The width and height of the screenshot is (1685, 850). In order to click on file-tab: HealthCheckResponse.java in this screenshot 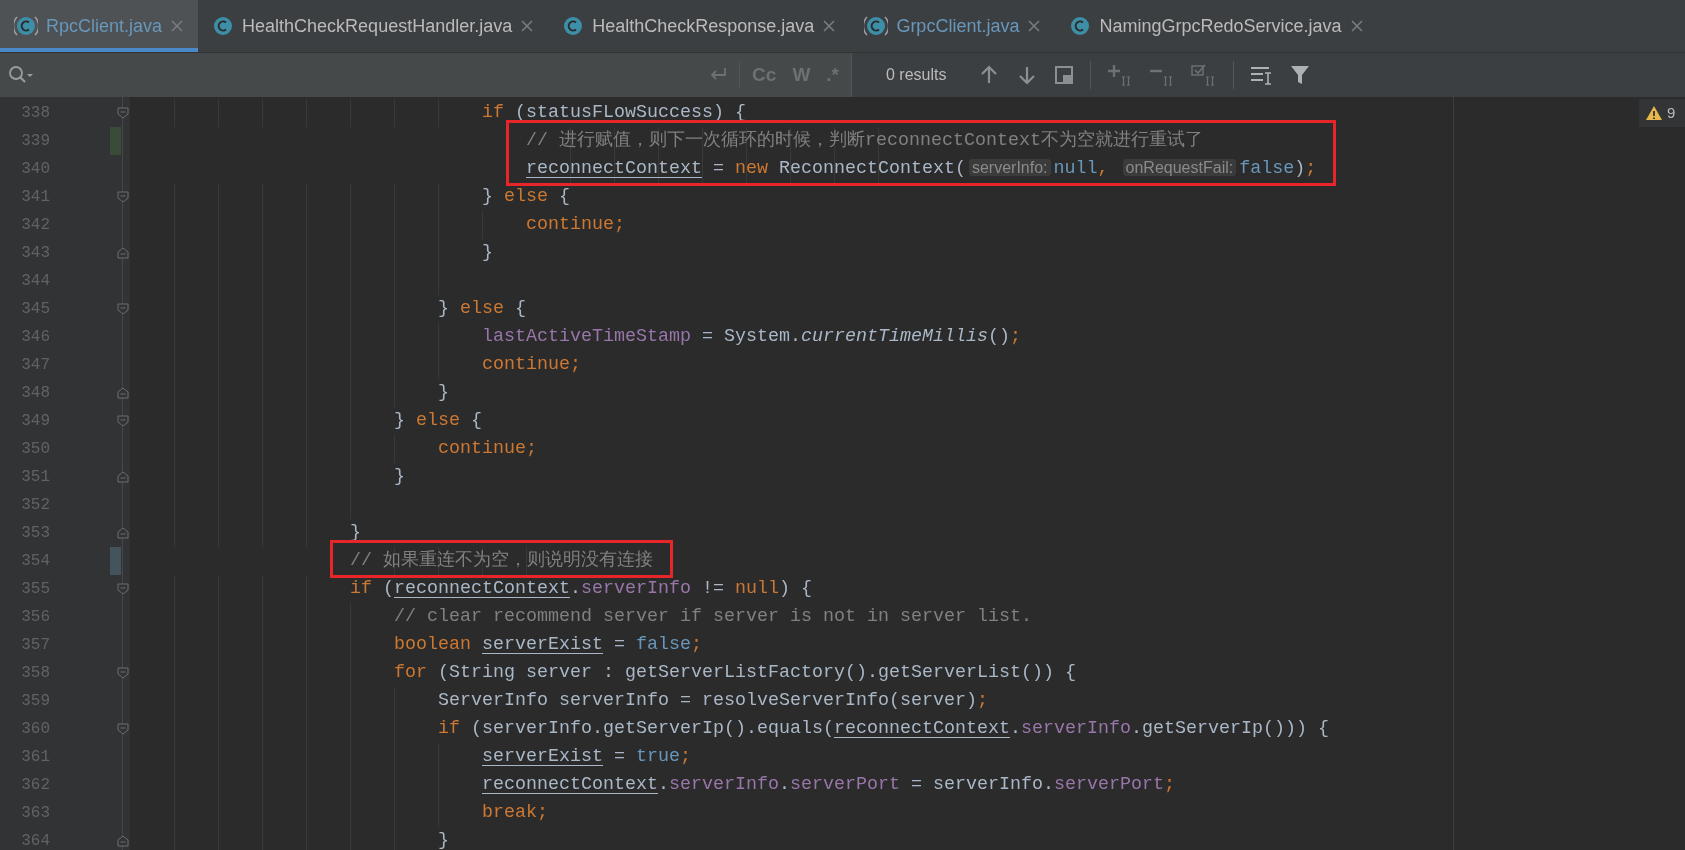, I will do `click(699, 26)`.